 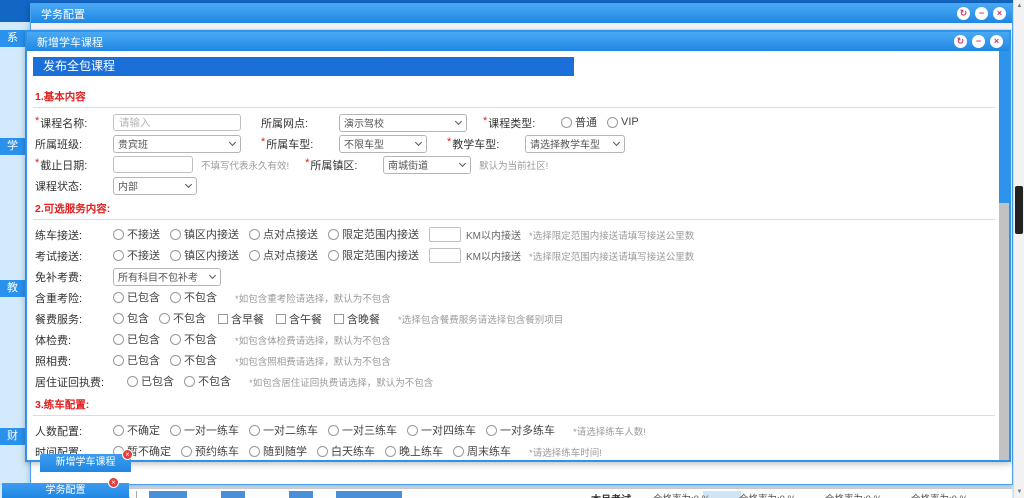 What do you see at coordinates (298, 319) in the screenshot?
I see `checkbox-option: 含午餐` at bounding box center [298, 319].